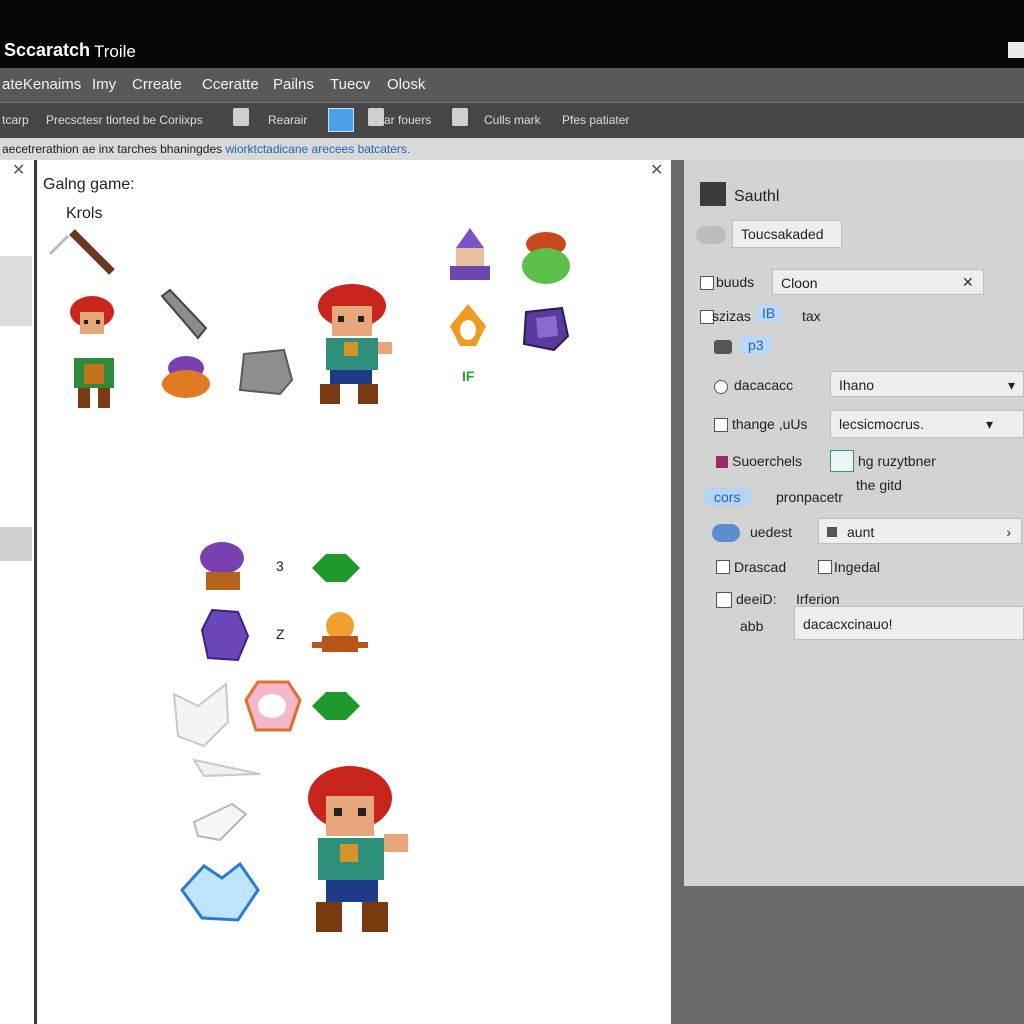 The width and height of the screenshot is (1024, 1024). Describe the element at coordinates (771, 532) in the screenshot. I see `uedest-label: uedest` at that location.